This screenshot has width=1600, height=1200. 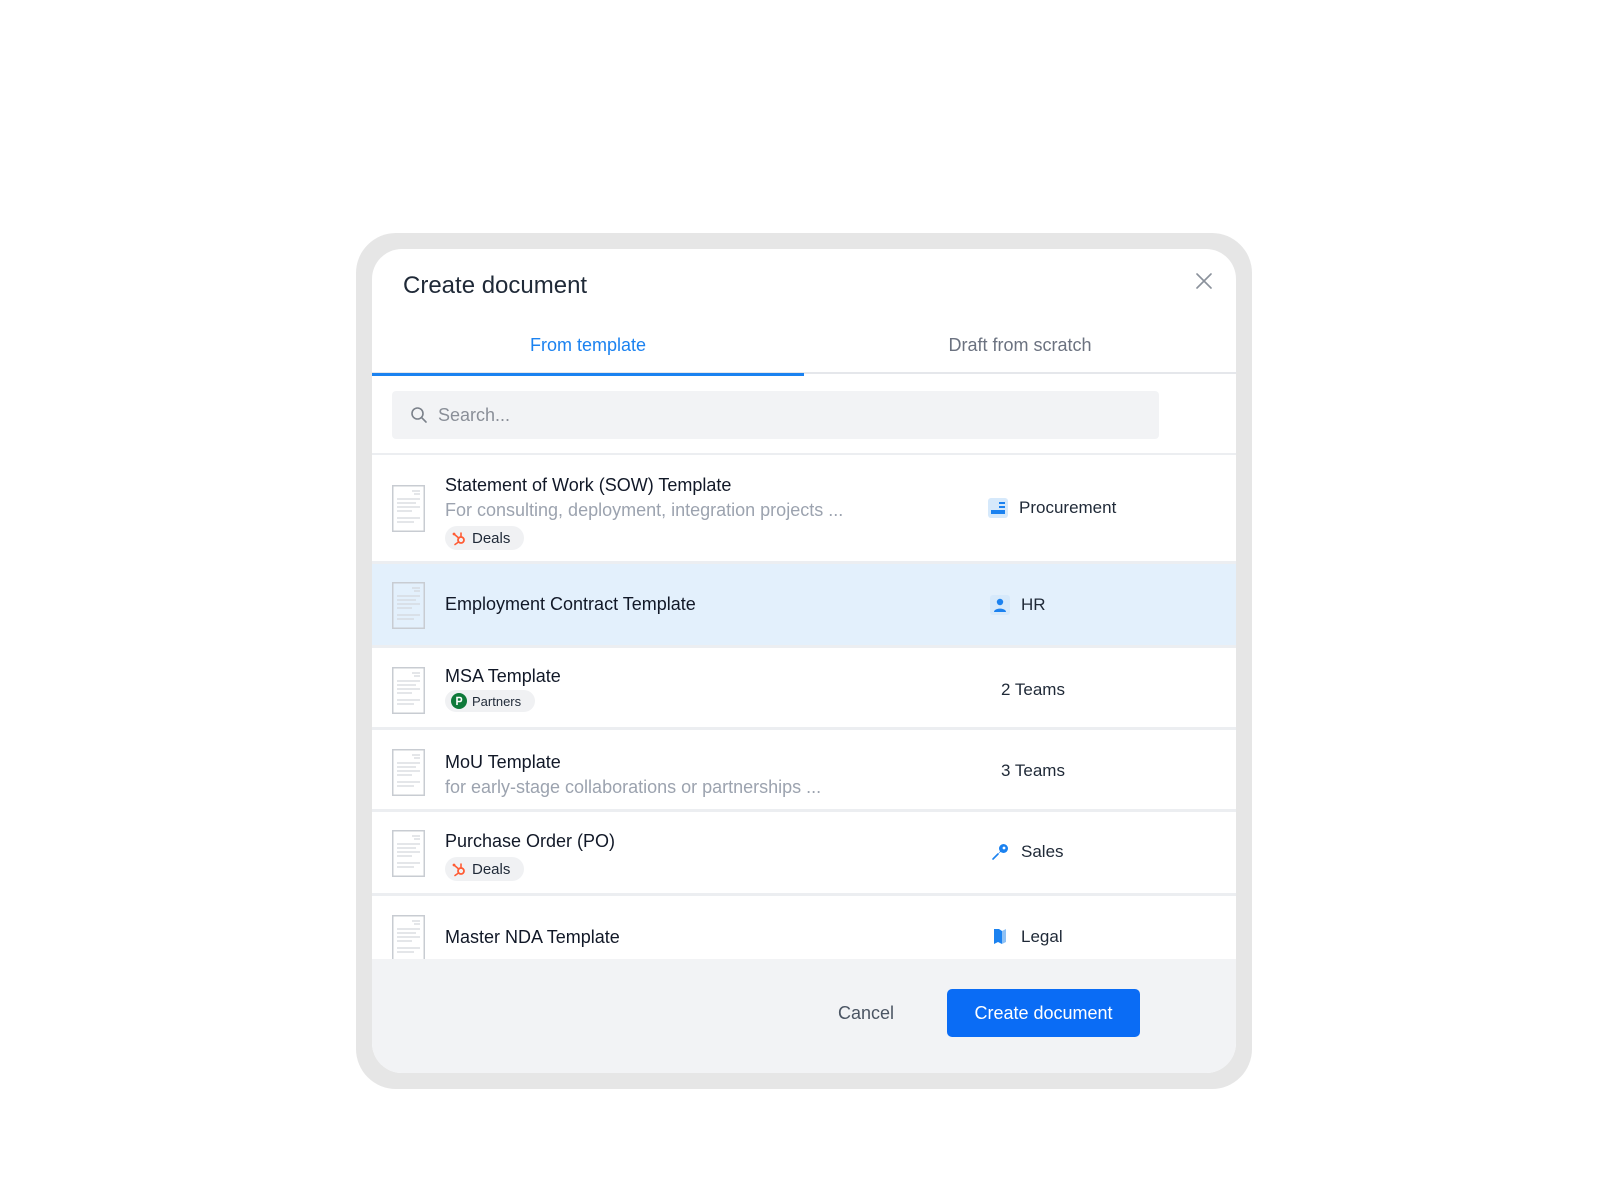 I want to click on search-box, so click(x=775, y=415).